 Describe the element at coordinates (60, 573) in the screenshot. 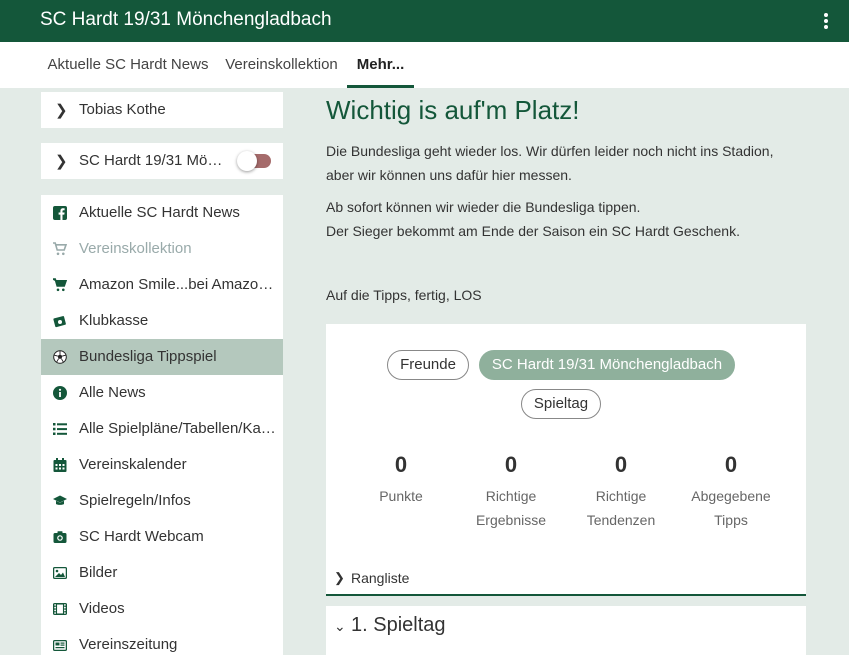

I see `image-icon` at that location.